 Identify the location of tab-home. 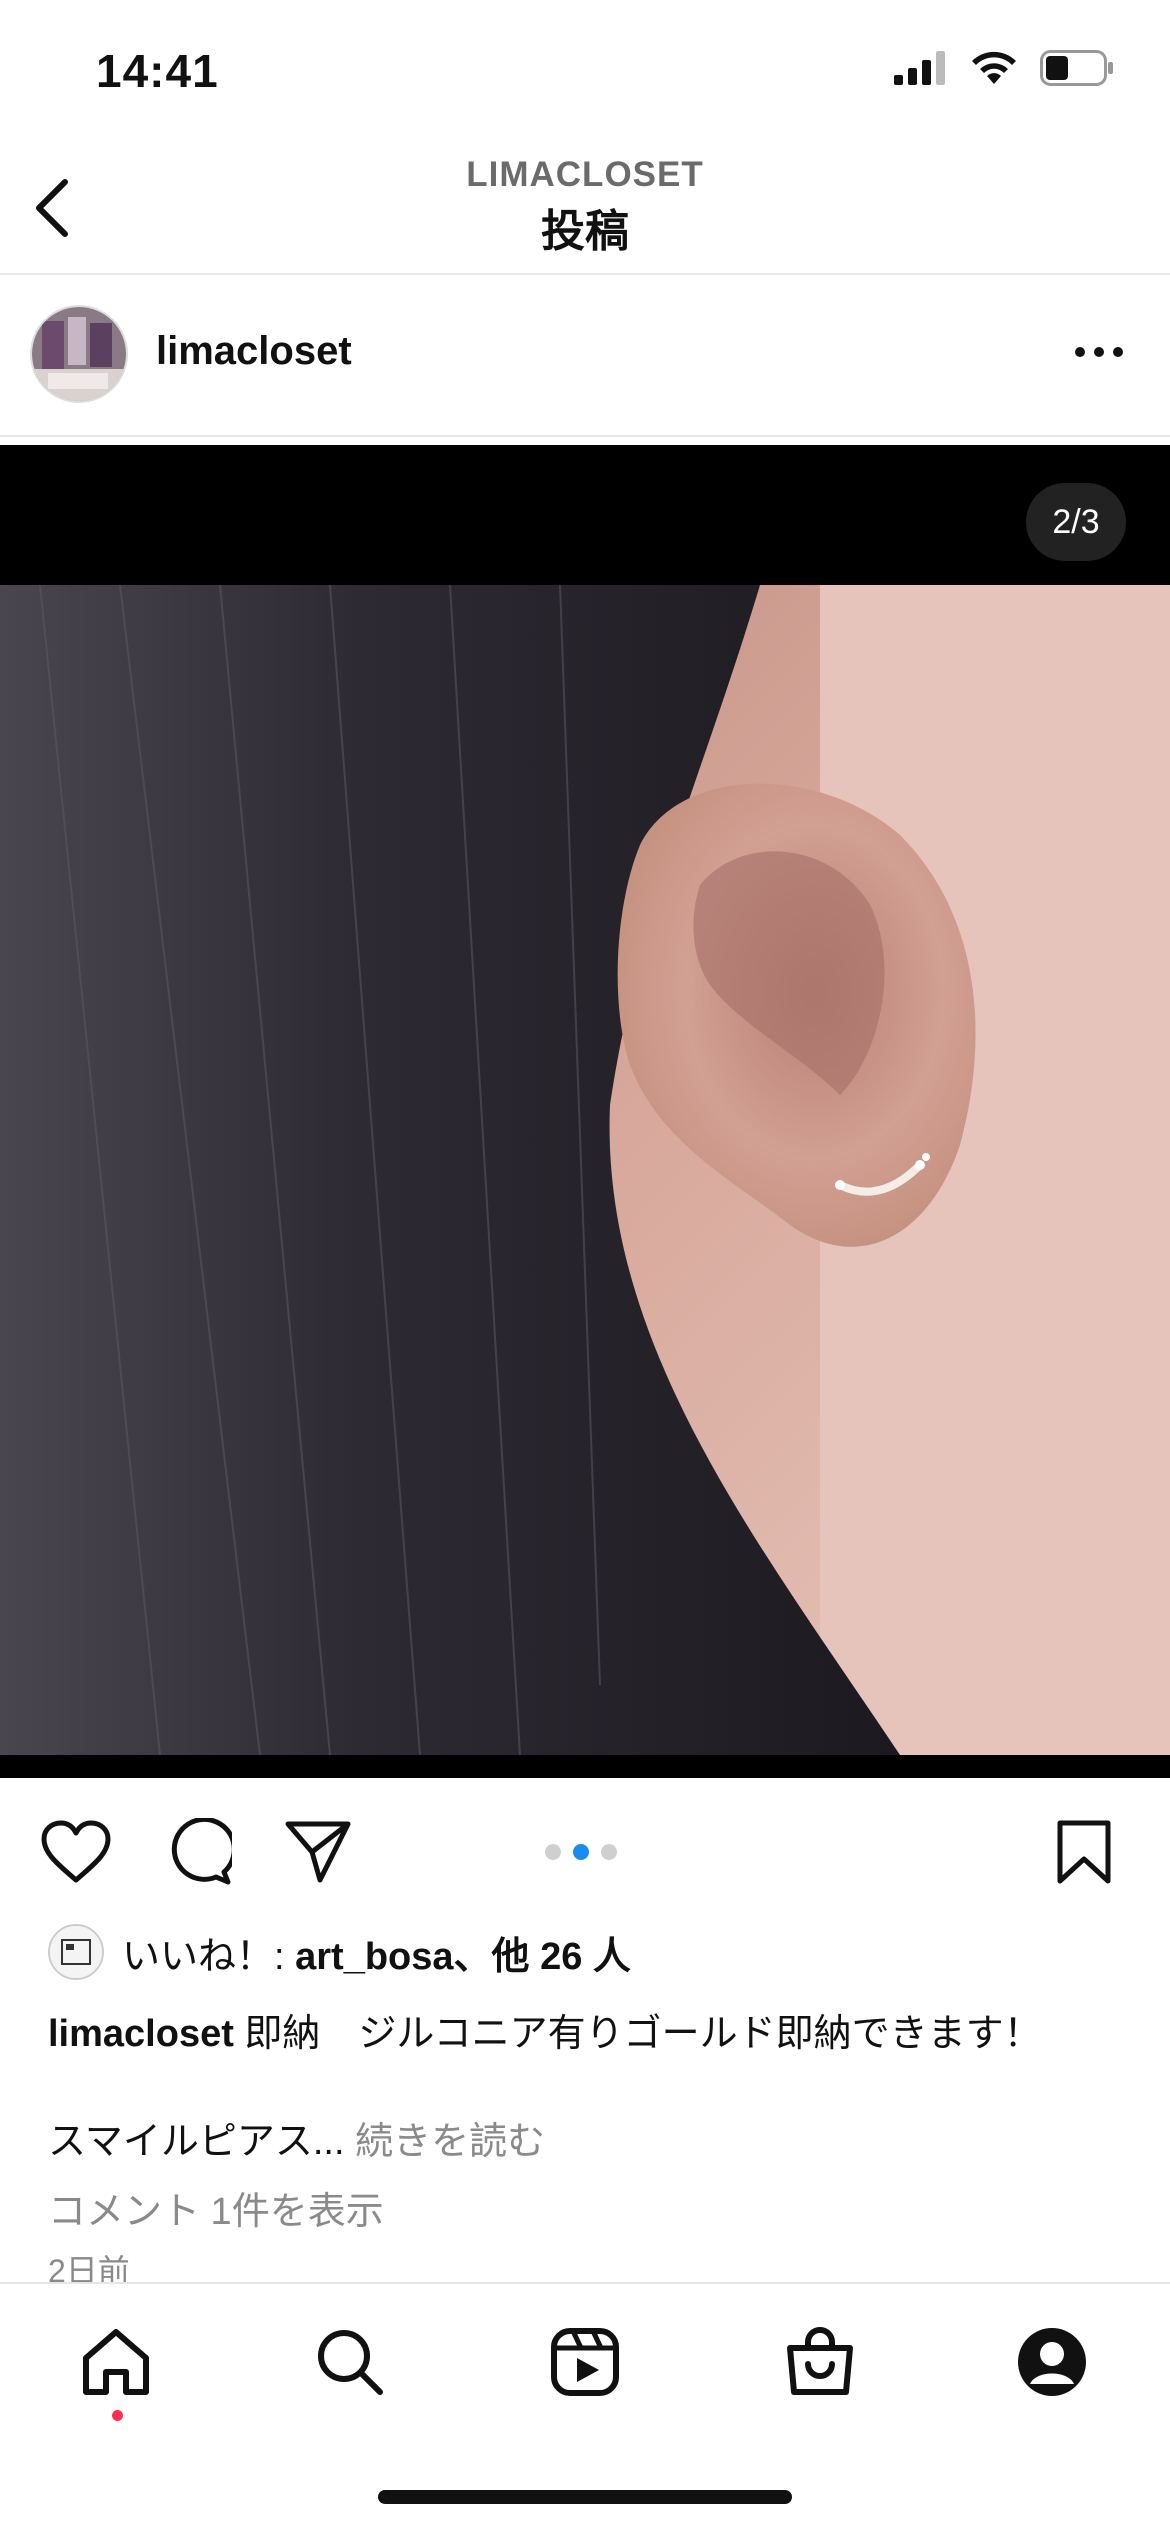
(116, 2362).